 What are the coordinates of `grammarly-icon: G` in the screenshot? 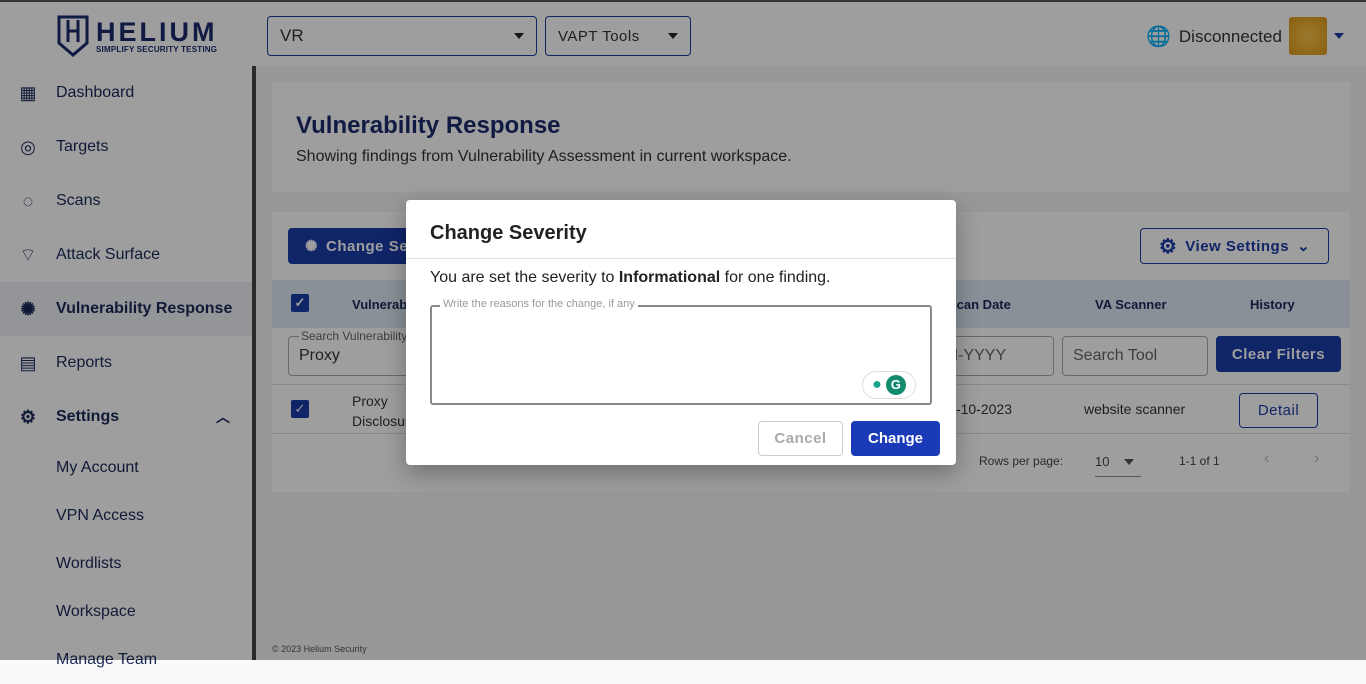 It's located at (895, 385).